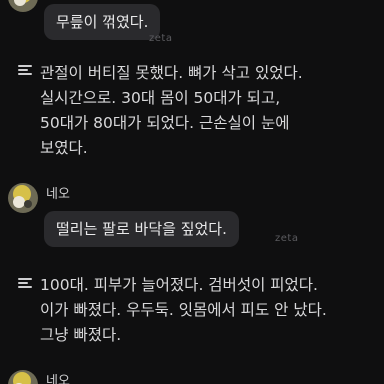 This screenshot has height=384, width=384. Describe the element at coordinates (102, 22) in the screenshot. I see `message-bubble: 무릎이 꺾였다.` at that location.